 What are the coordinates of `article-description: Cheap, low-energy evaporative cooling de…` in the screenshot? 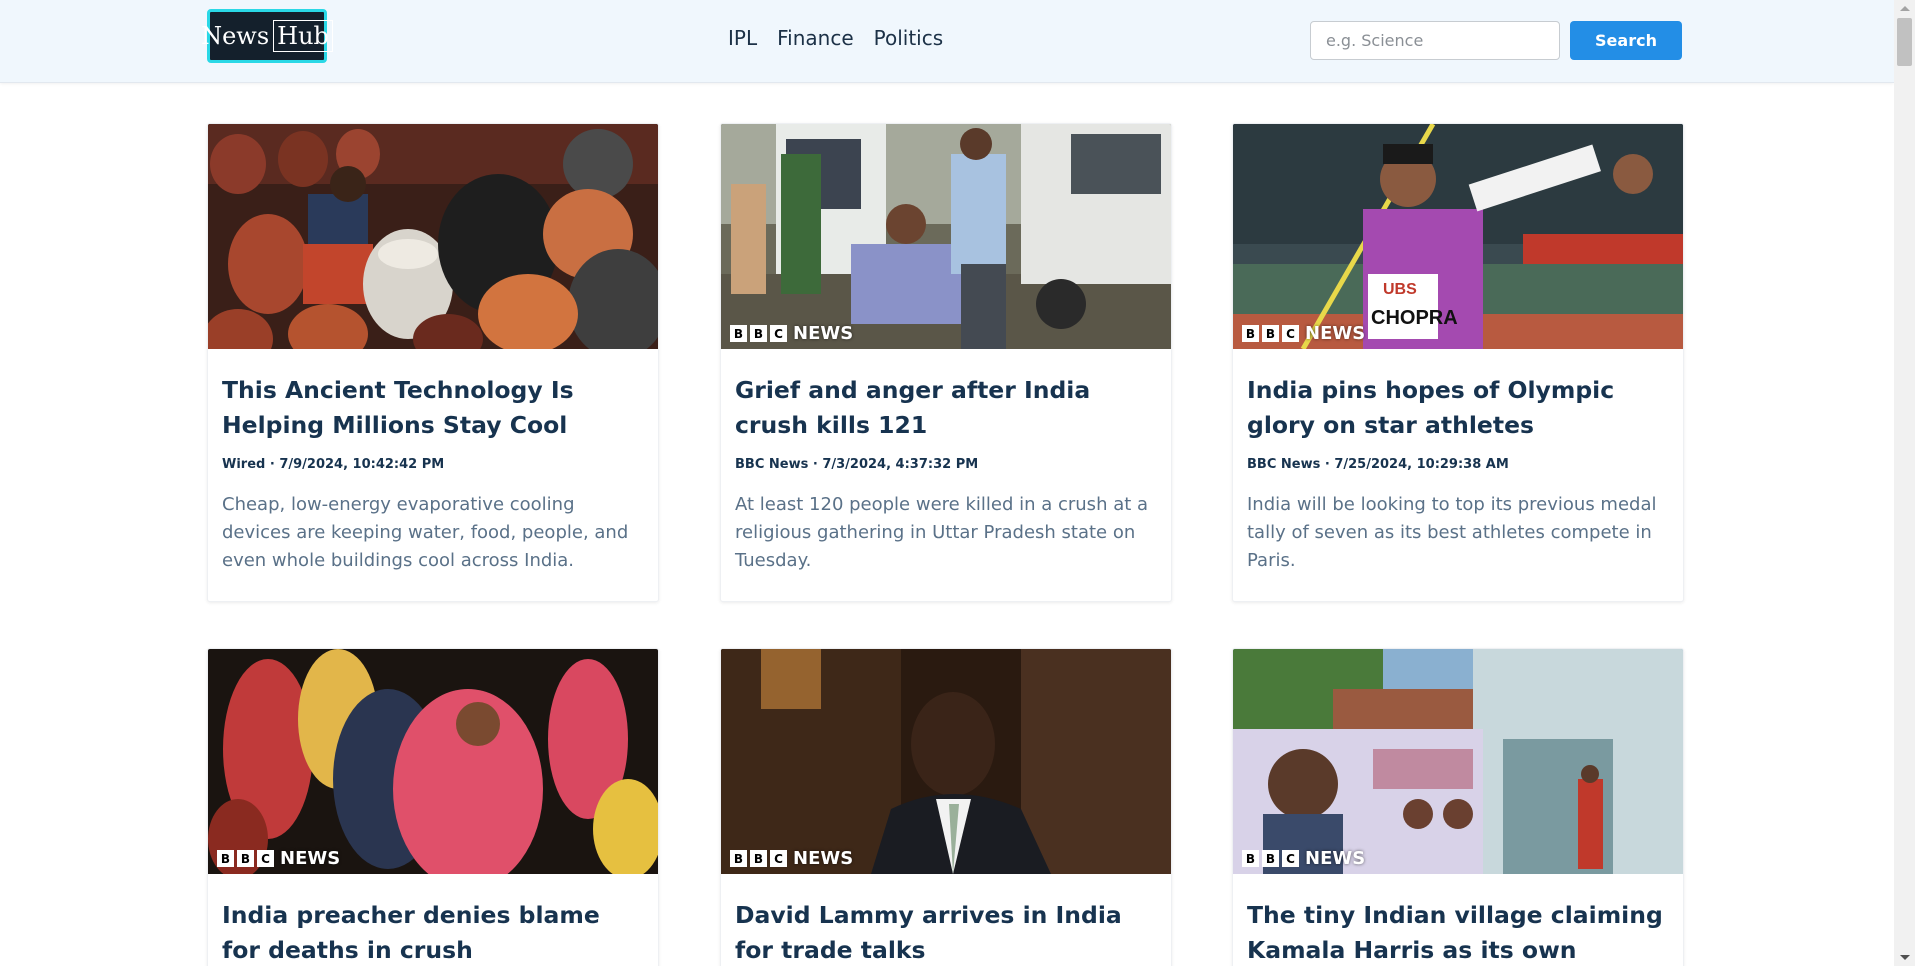 It's located at (425, 532).